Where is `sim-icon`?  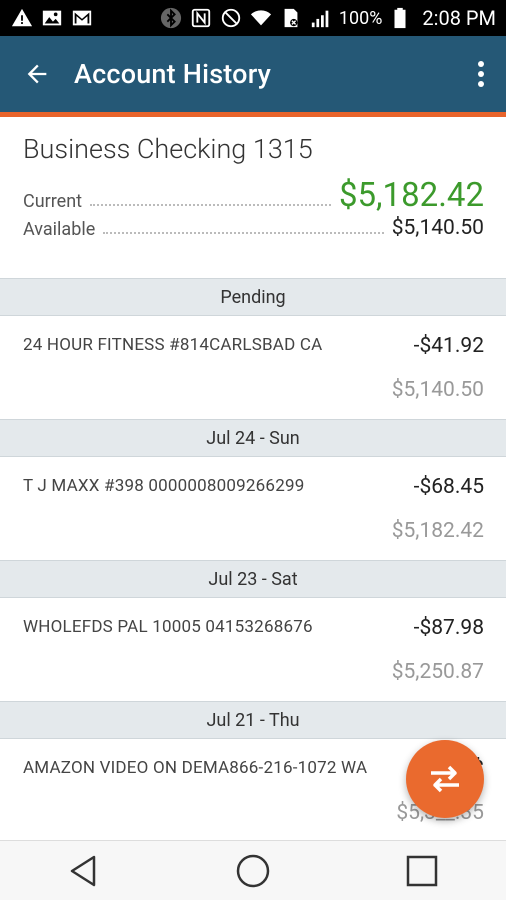 sim-icon is located at coordinates (291, 18).